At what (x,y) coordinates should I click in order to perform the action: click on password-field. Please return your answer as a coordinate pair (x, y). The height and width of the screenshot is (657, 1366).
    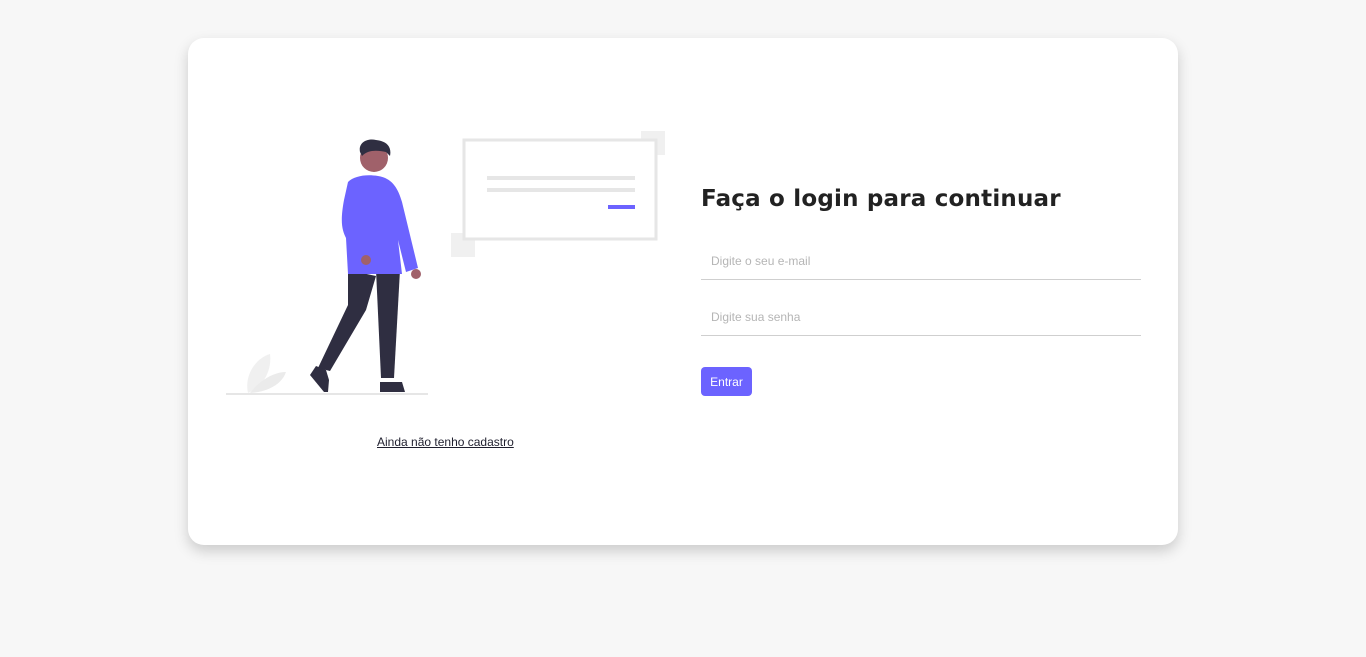
    Looking at the image, I should click on (921, 317).